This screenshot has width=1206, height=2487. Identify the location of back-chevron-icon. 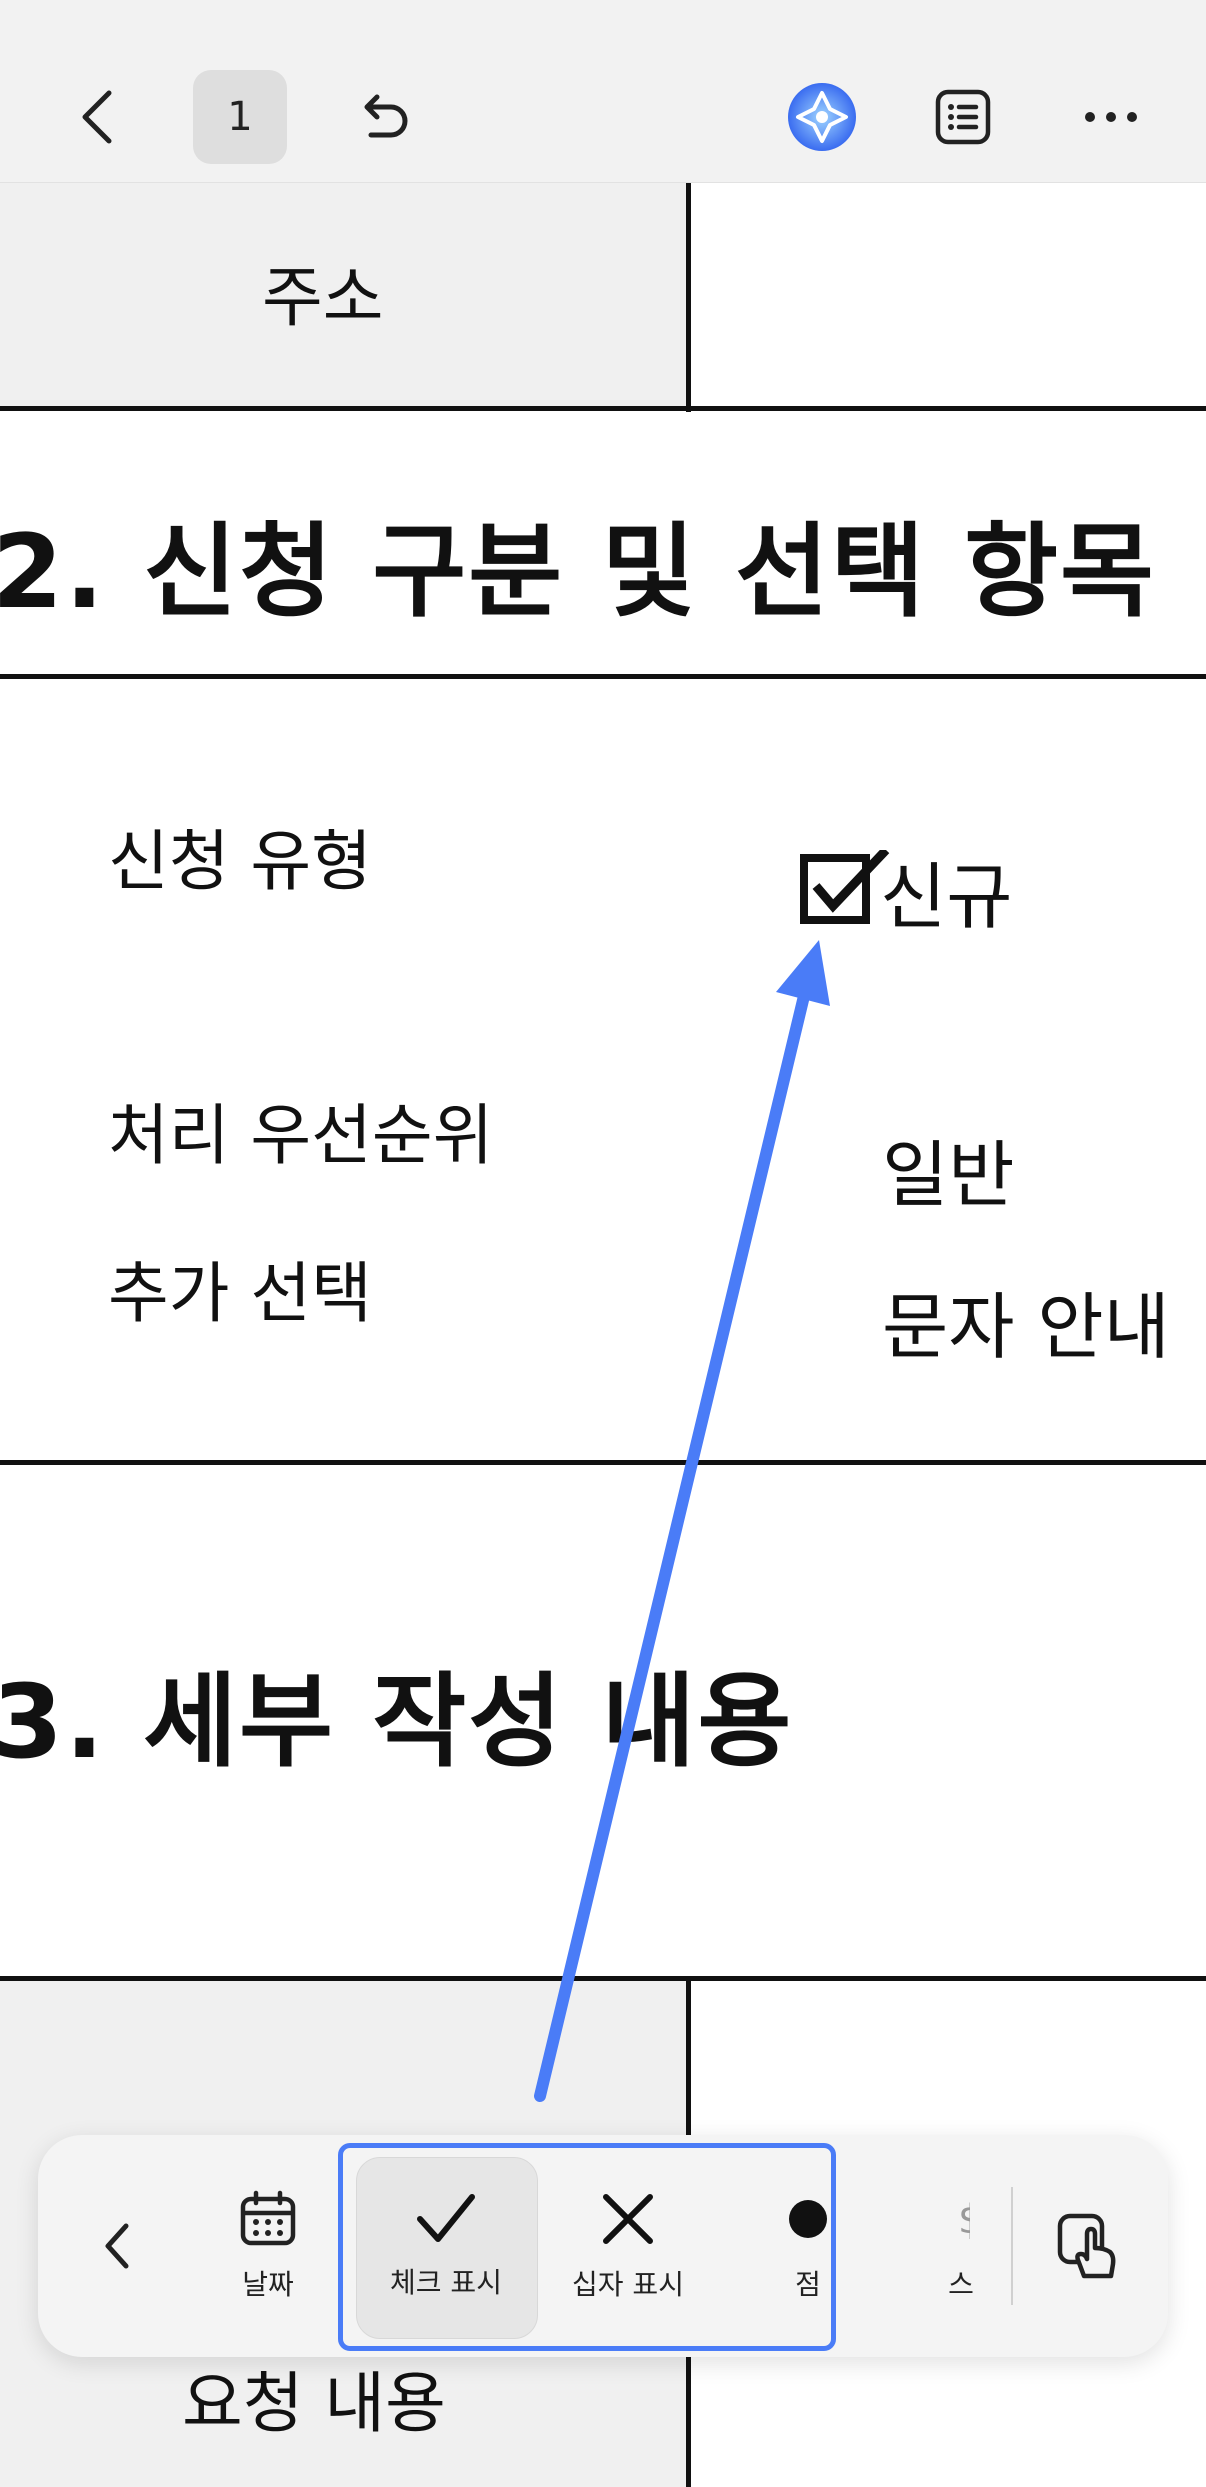
(97, 117).